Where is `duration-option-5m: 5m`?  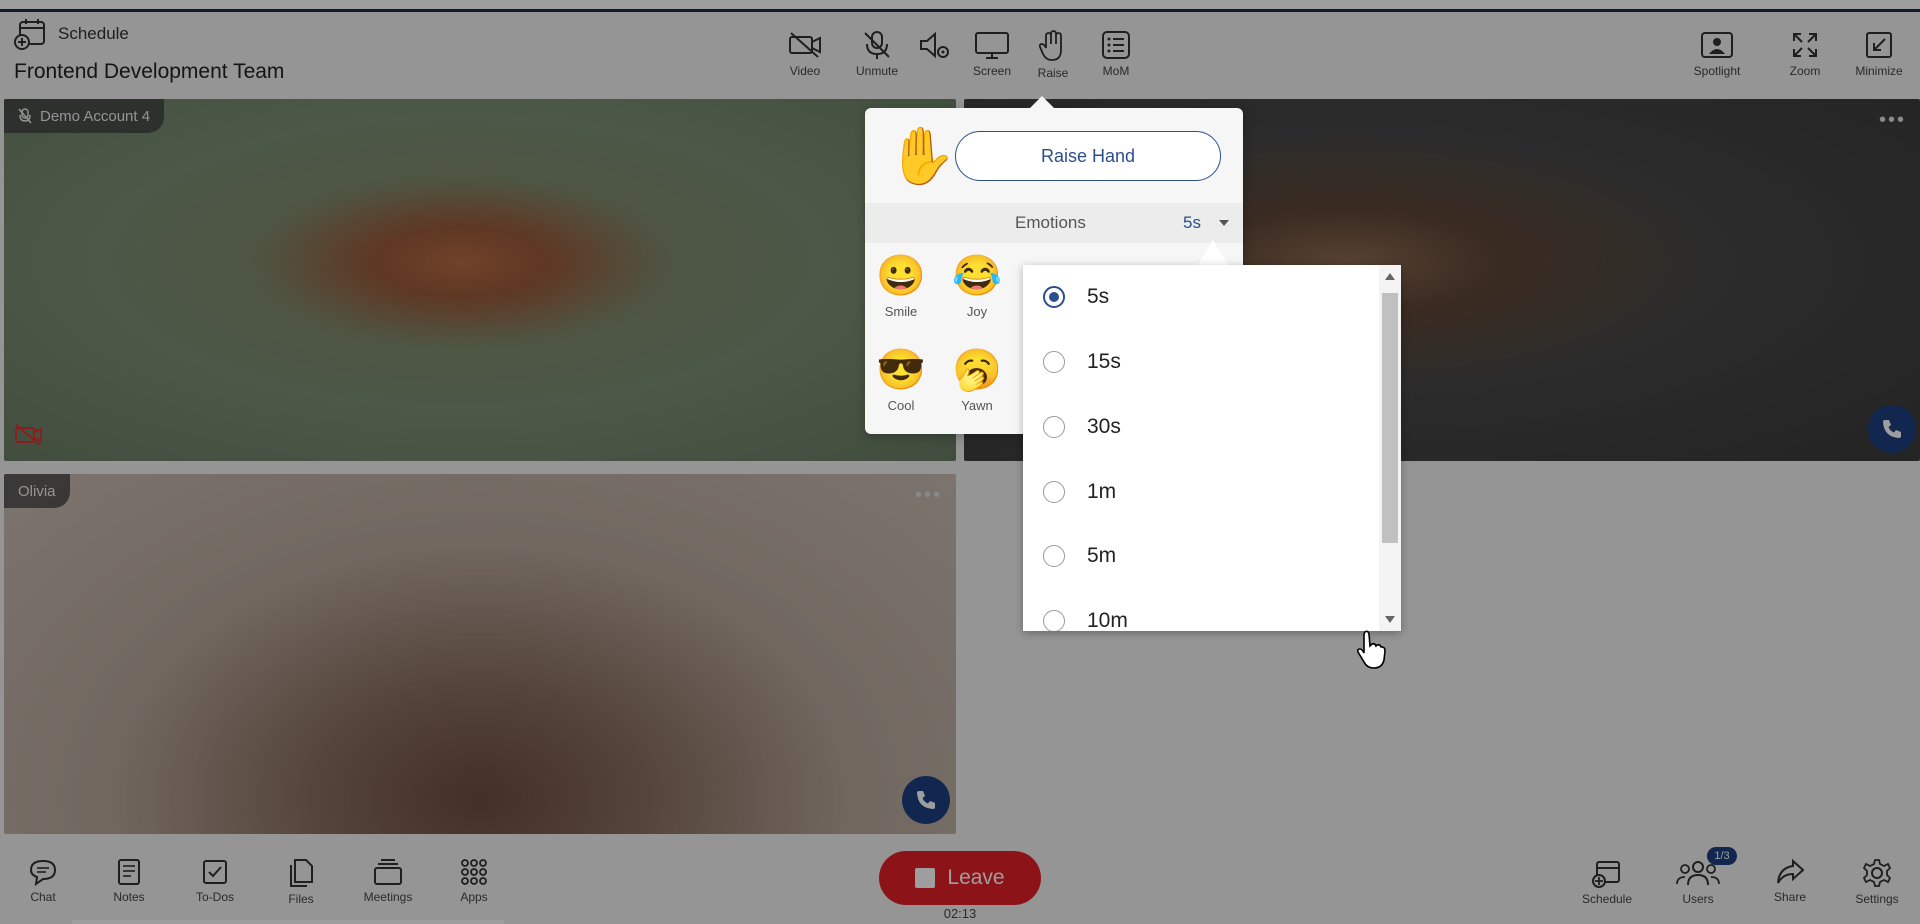
duration-option-5m: 5m is located at coordinates (1198, 556).